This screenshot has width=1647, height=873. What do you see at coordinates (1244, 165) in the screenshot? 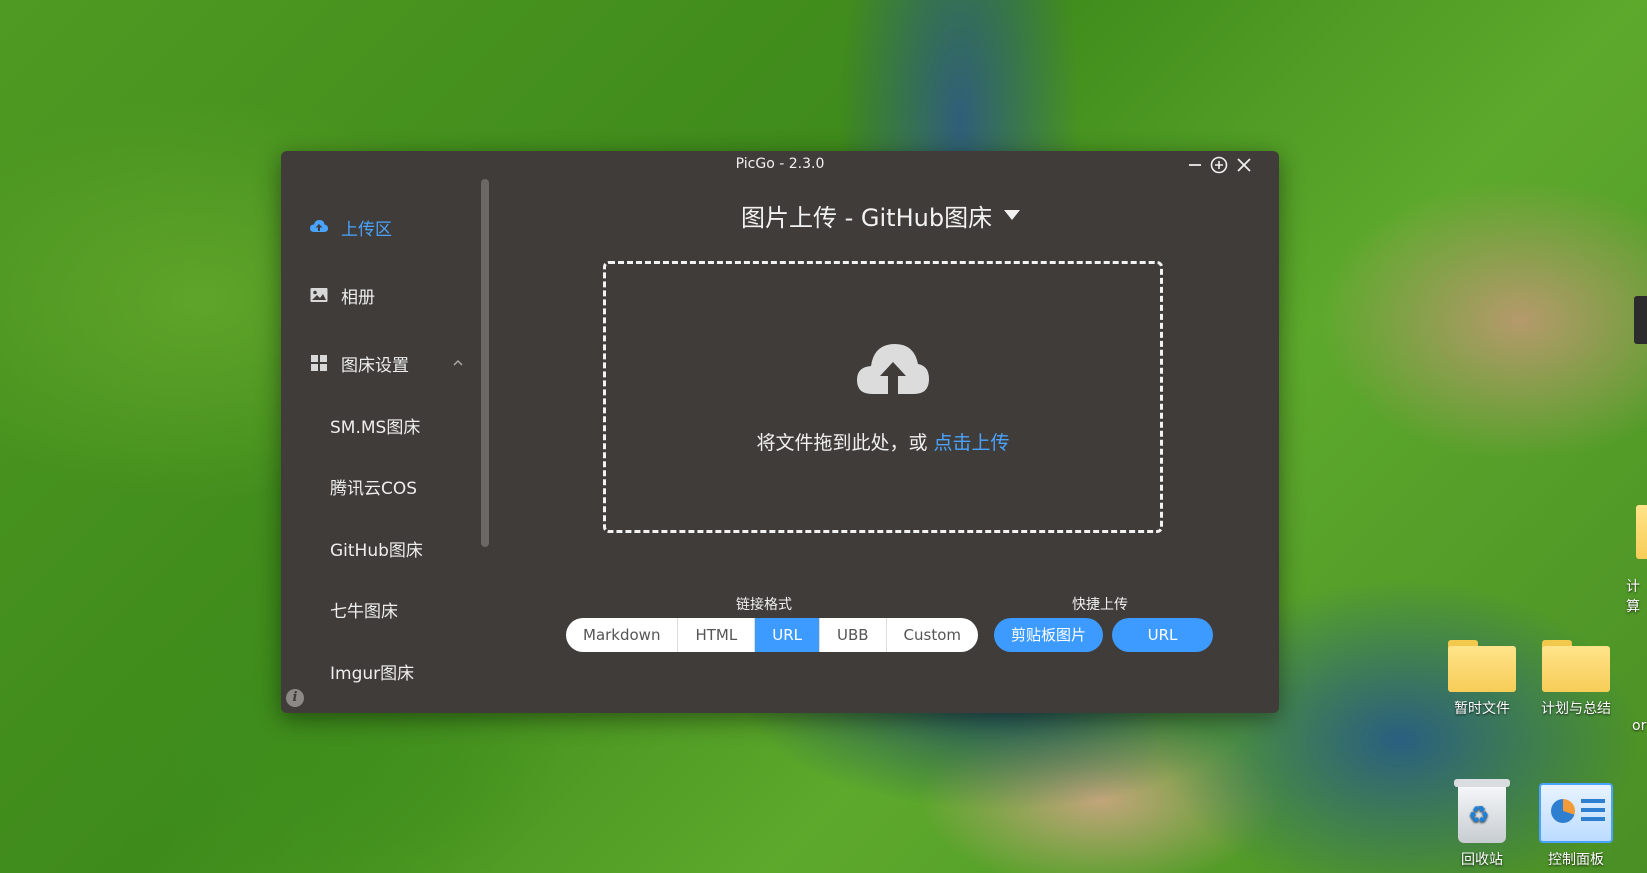
I see `close-icon` at bounding box center [1244, 165].